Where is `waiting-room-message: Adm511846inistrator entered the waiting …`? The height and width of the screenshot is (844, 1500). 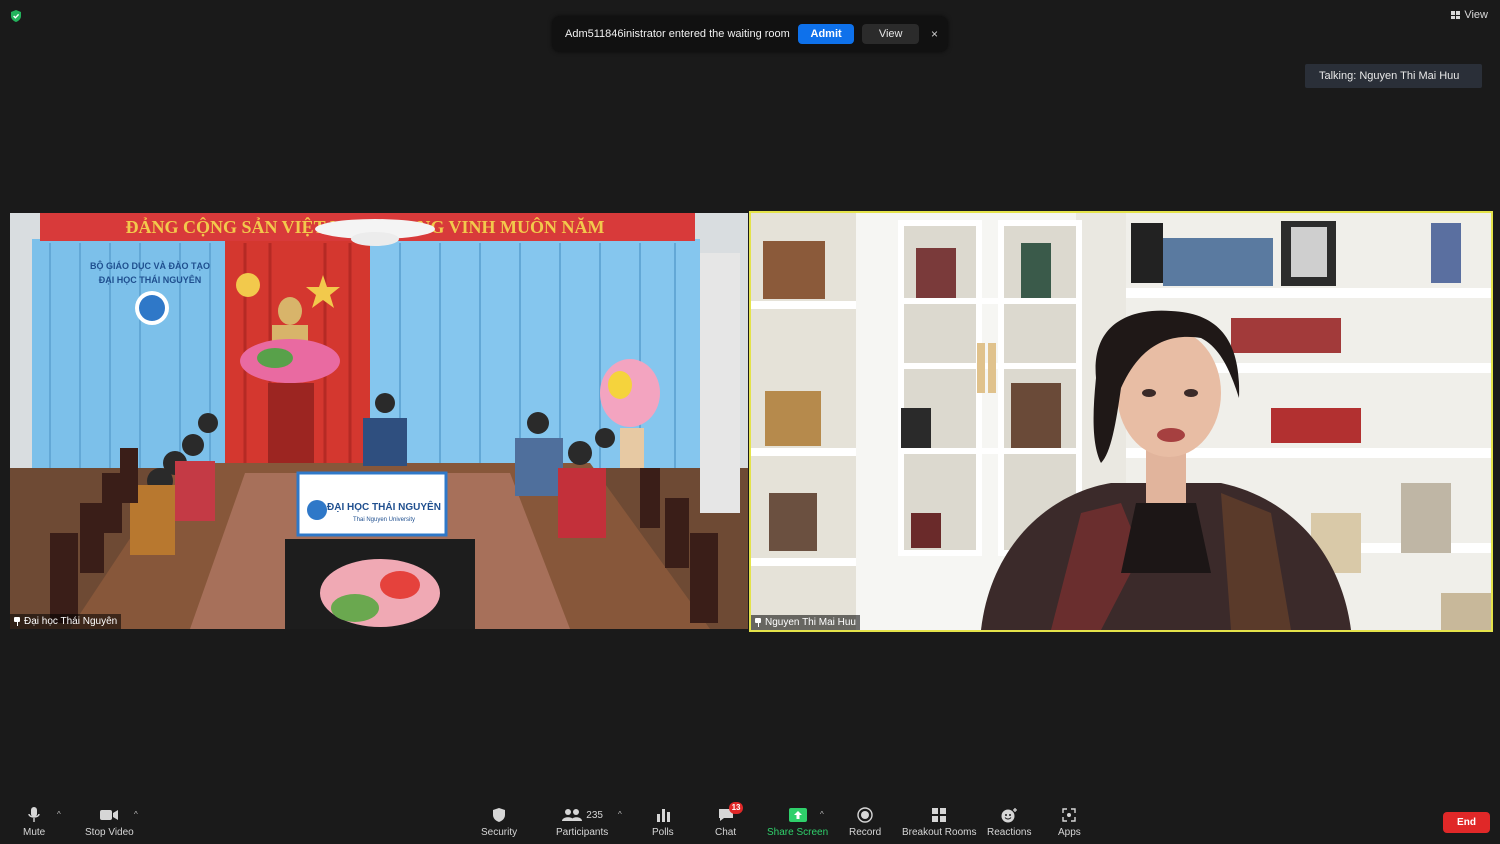
waiting-room-message: Adm511846inistrator entered the waiting … is located at coordinates (677, 34).